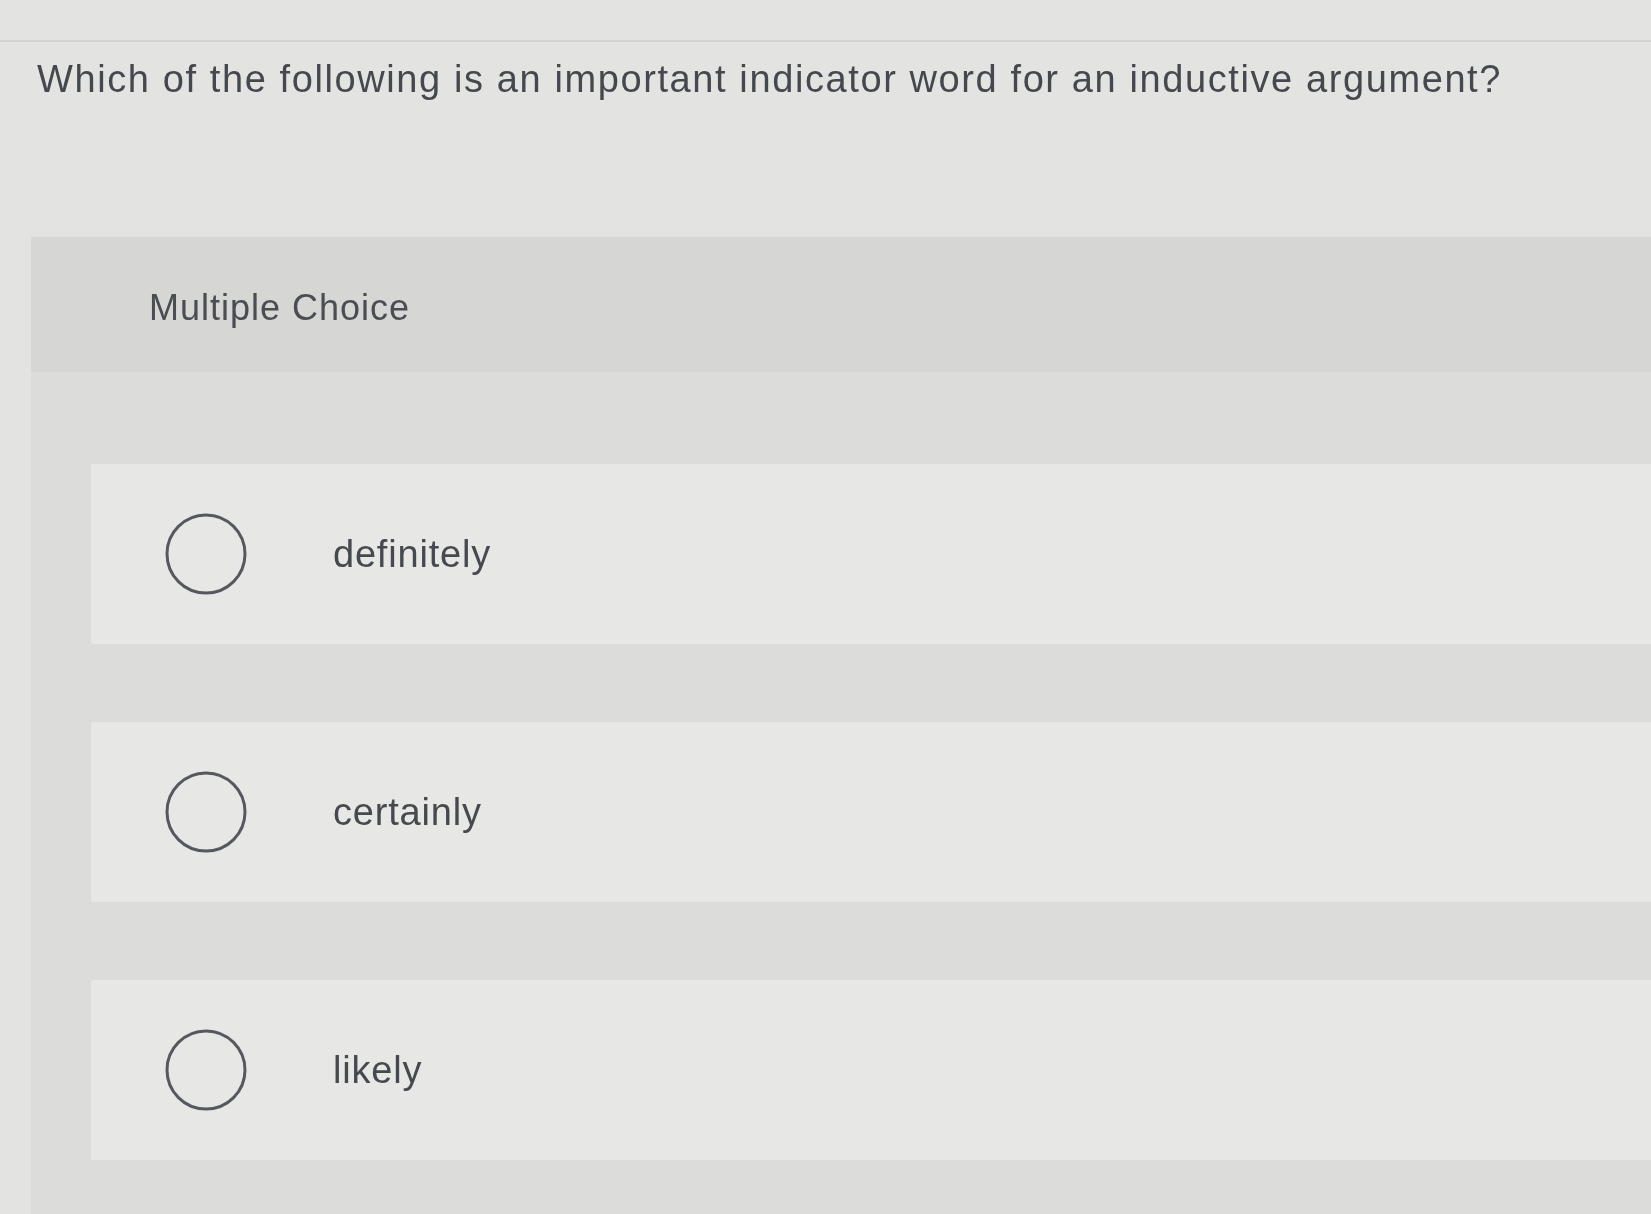 The image size is (1651, 1214). I want to click on question-text: Which of the following is an important indicator word for an inductive argument?, so click(770, 79).